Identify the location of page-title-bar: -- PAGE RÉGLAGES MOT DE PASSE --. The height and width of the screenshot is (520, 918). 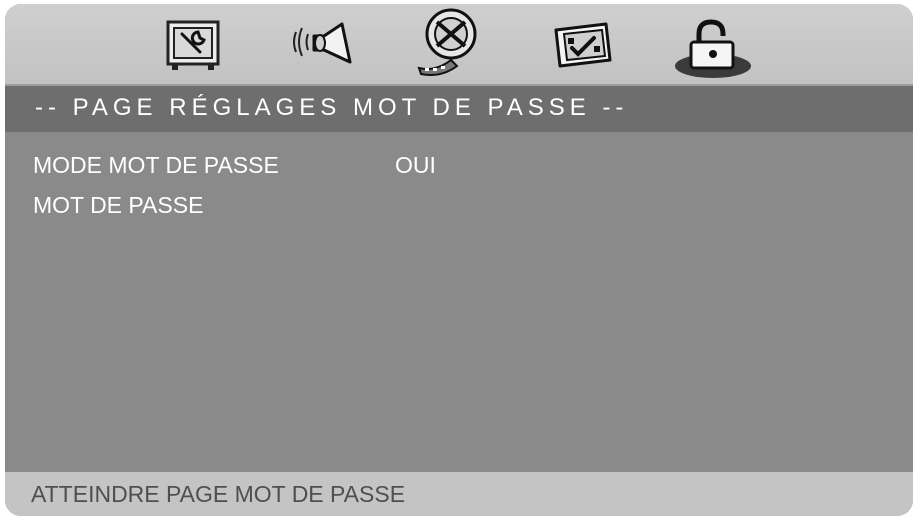
(459, 109).